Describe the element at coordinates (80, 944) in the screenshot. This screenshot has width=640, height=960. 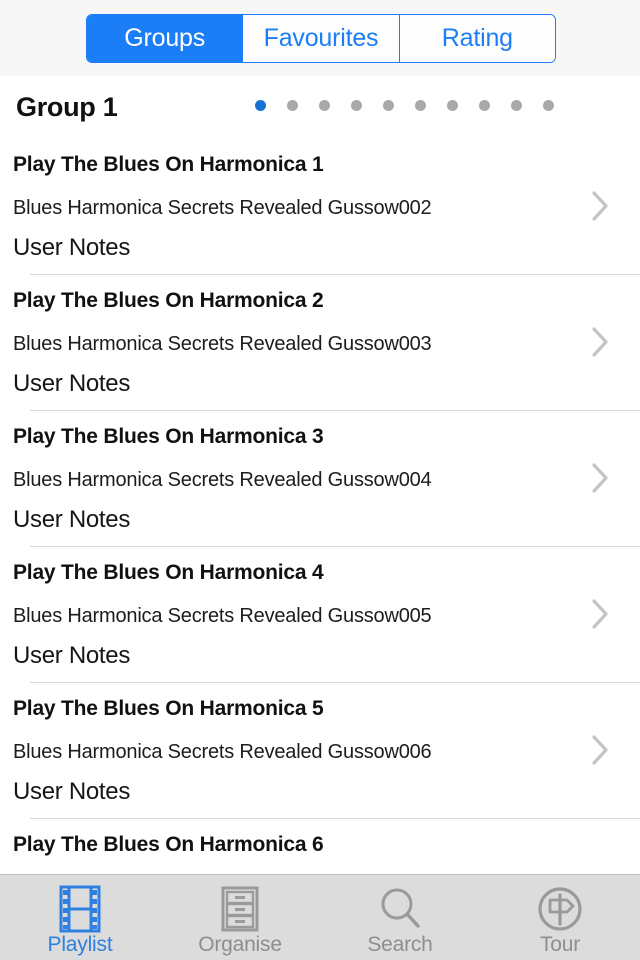
I see `tab-label: Playlist` at that location.